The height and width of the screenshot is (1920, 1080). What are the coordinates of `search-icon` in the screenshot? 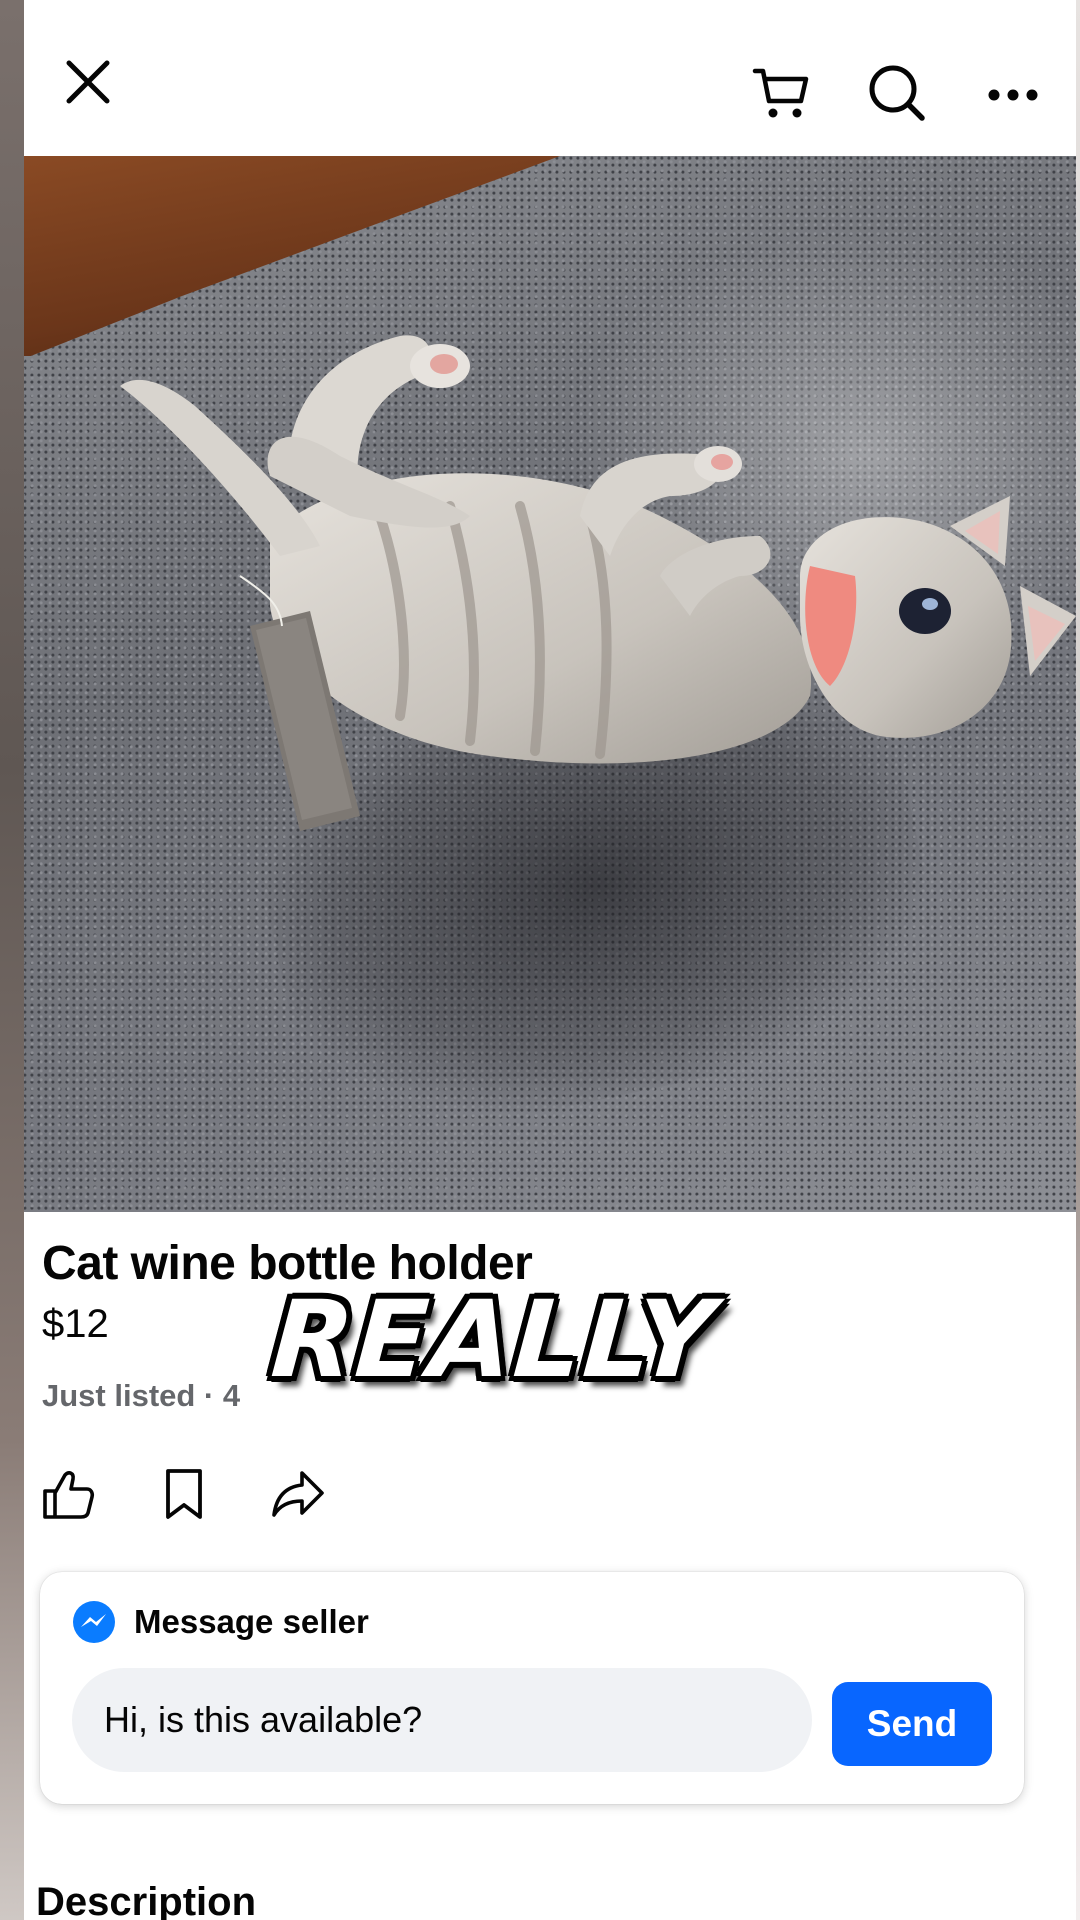 It's located at (897, 93).